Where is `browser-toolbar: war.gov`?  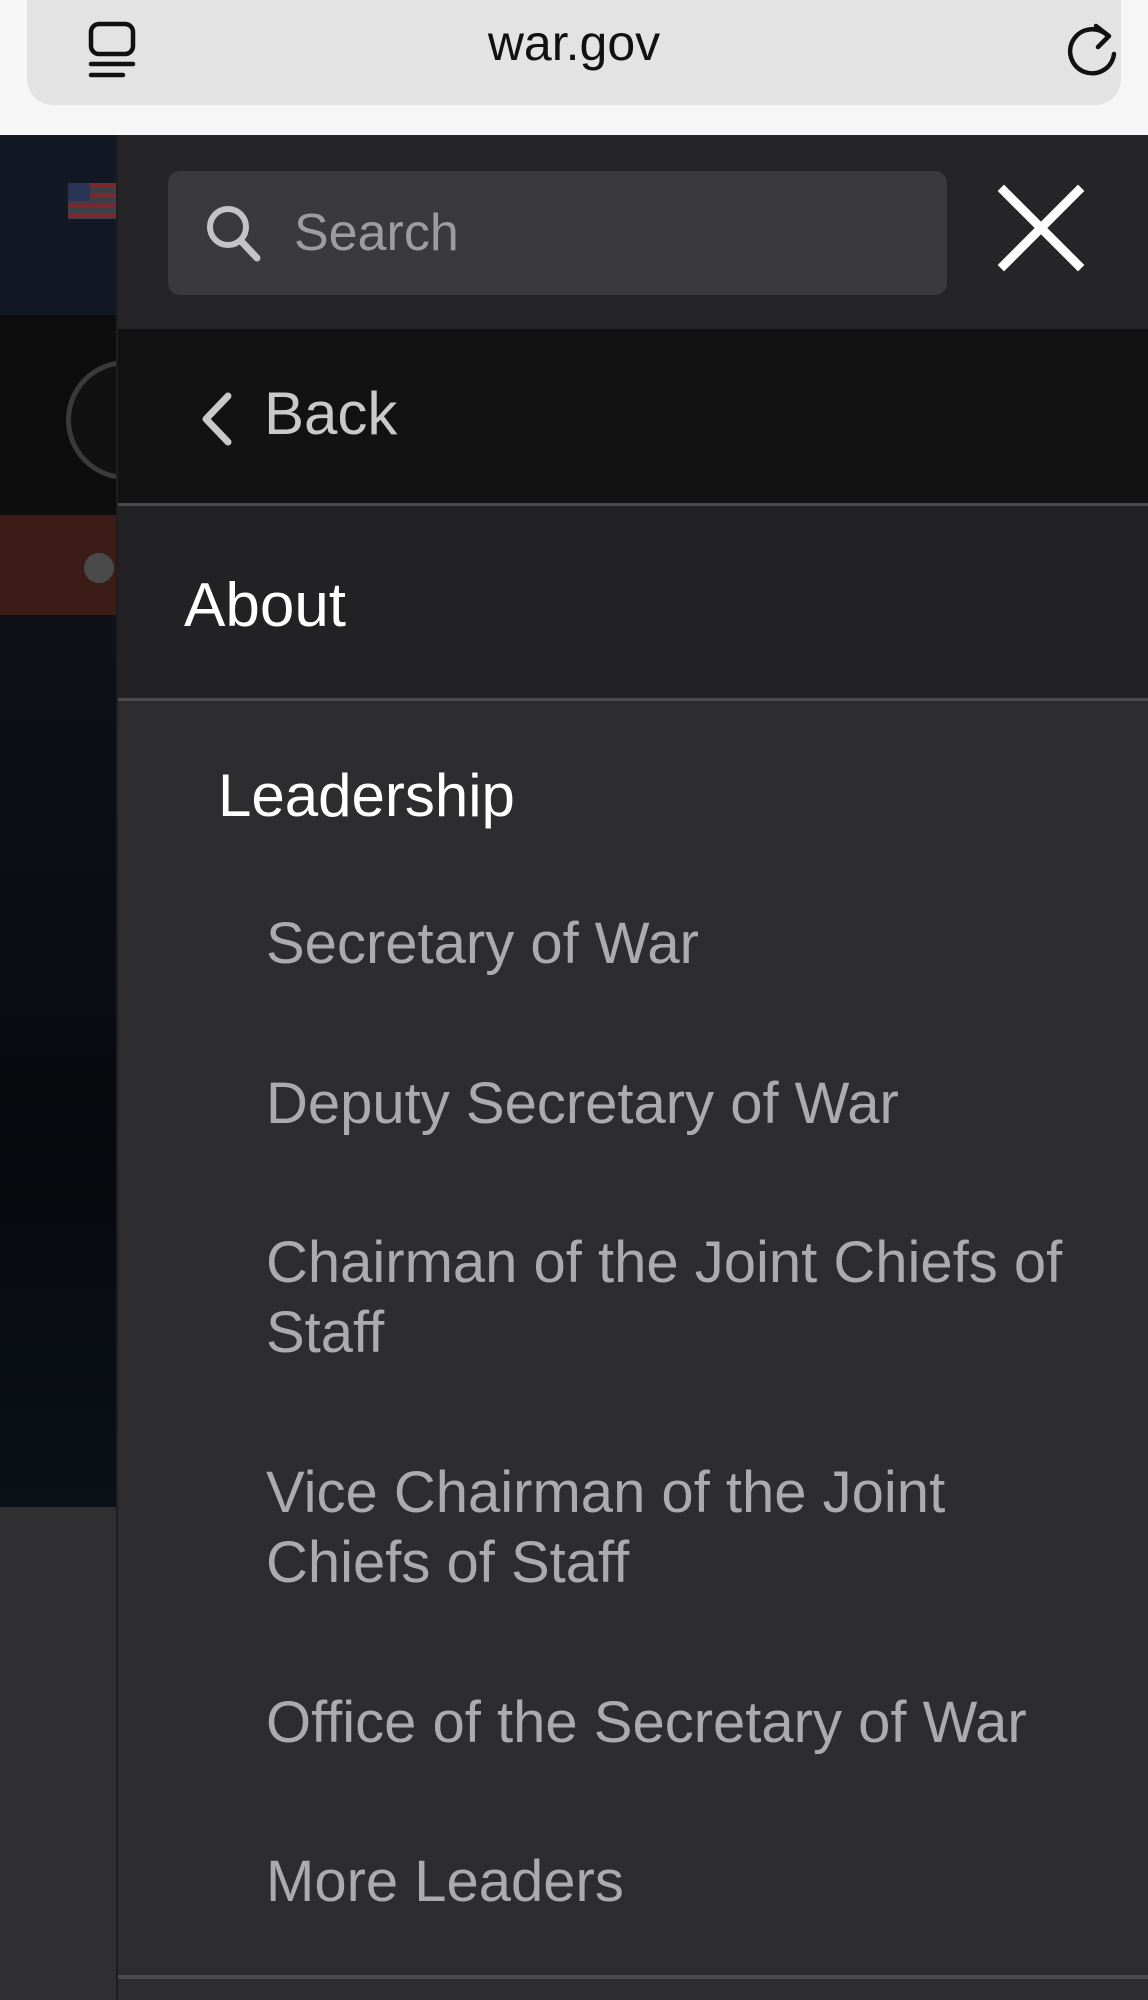
browser-toolbar: war.gov is located at coordinates (574, 67).